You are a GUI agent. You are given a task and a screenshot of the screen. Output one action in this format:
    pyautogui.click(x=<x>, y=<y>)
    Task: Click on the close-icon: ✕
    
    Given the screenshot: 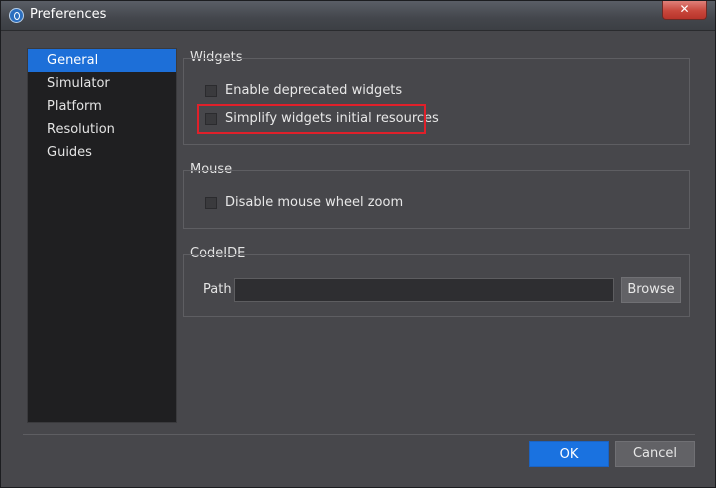 What is the action you would take?
    pyautogui.click(x=684, y=9)
    